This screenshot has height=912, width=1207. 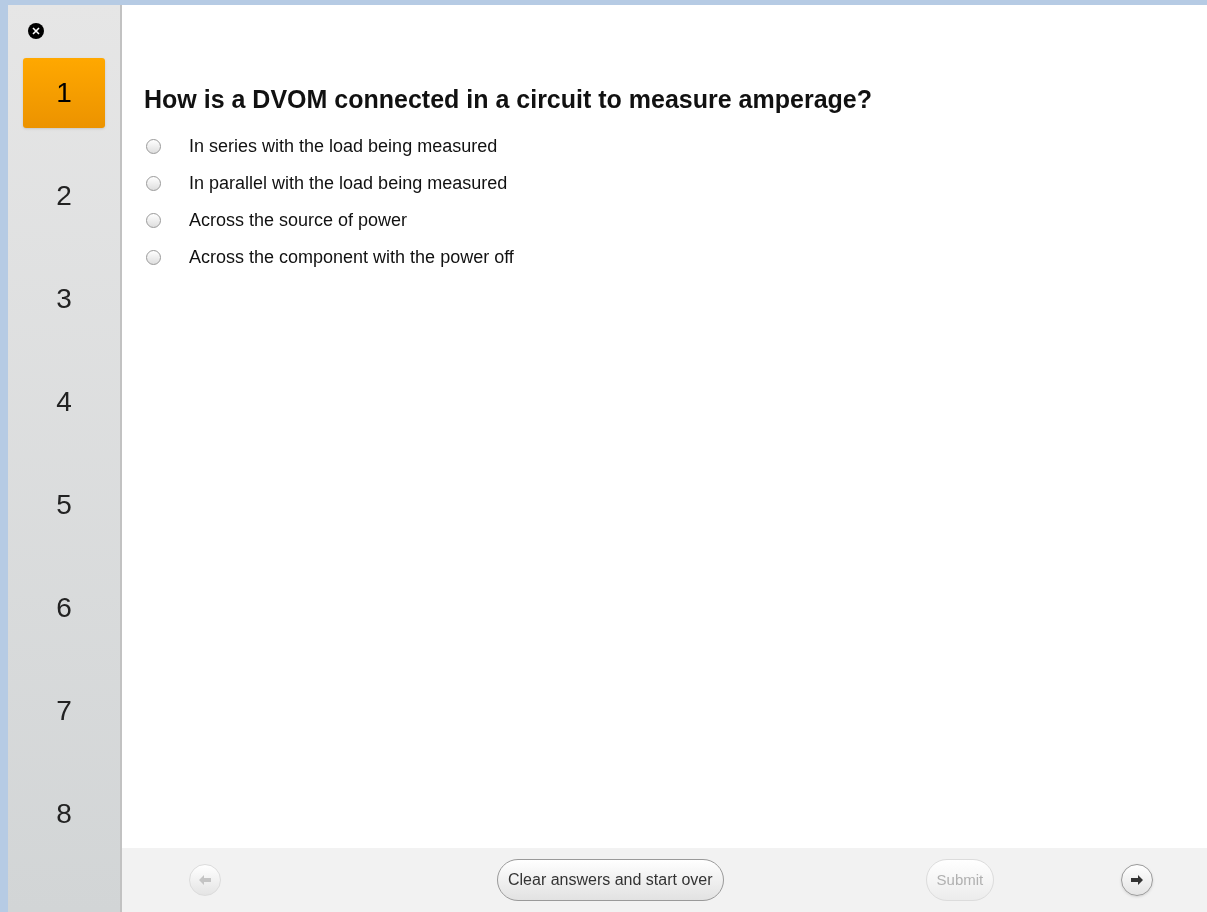 I want to click on question-text: How is a DVOM connected in a circuit to measure amperage?, so click(x=508, y=99).